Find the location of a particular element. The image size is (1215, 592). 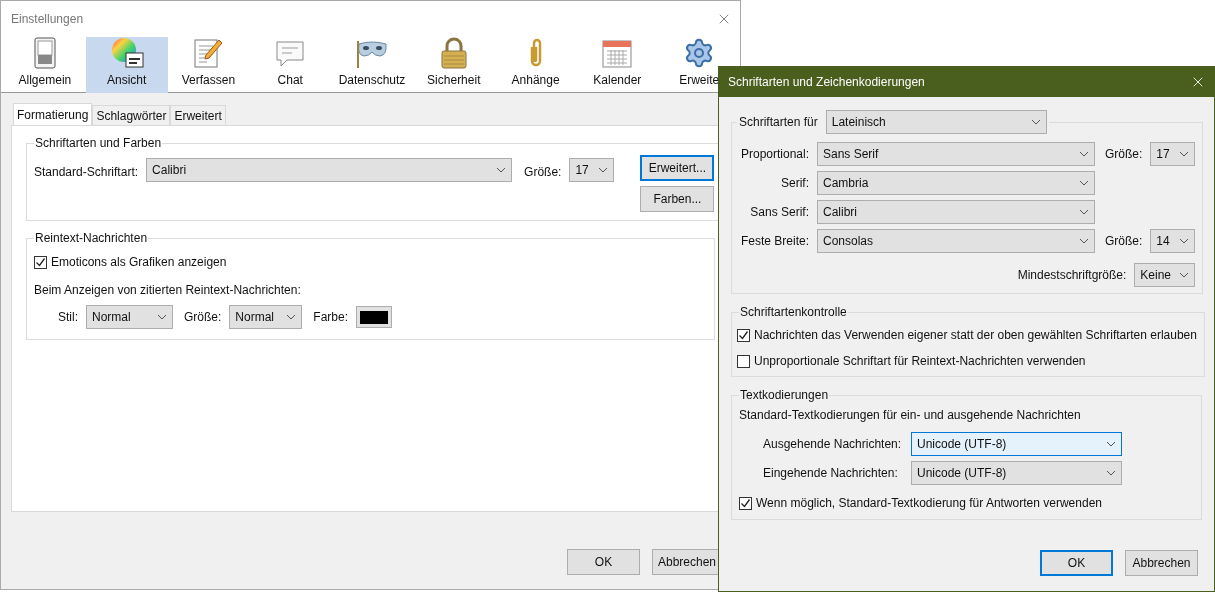

toolbar-tab: Chat is located at coordinates (290, 65).